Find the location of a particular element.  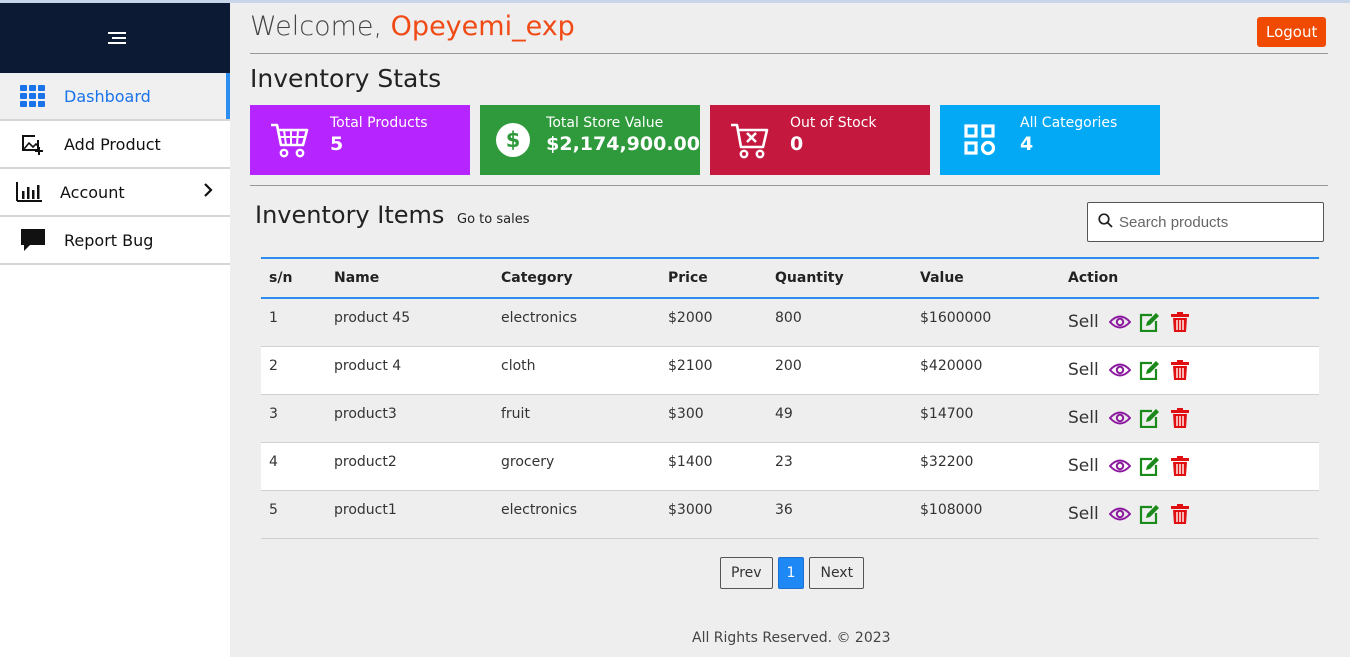

cell-price: $1400 is located at coordinates (690, 462).